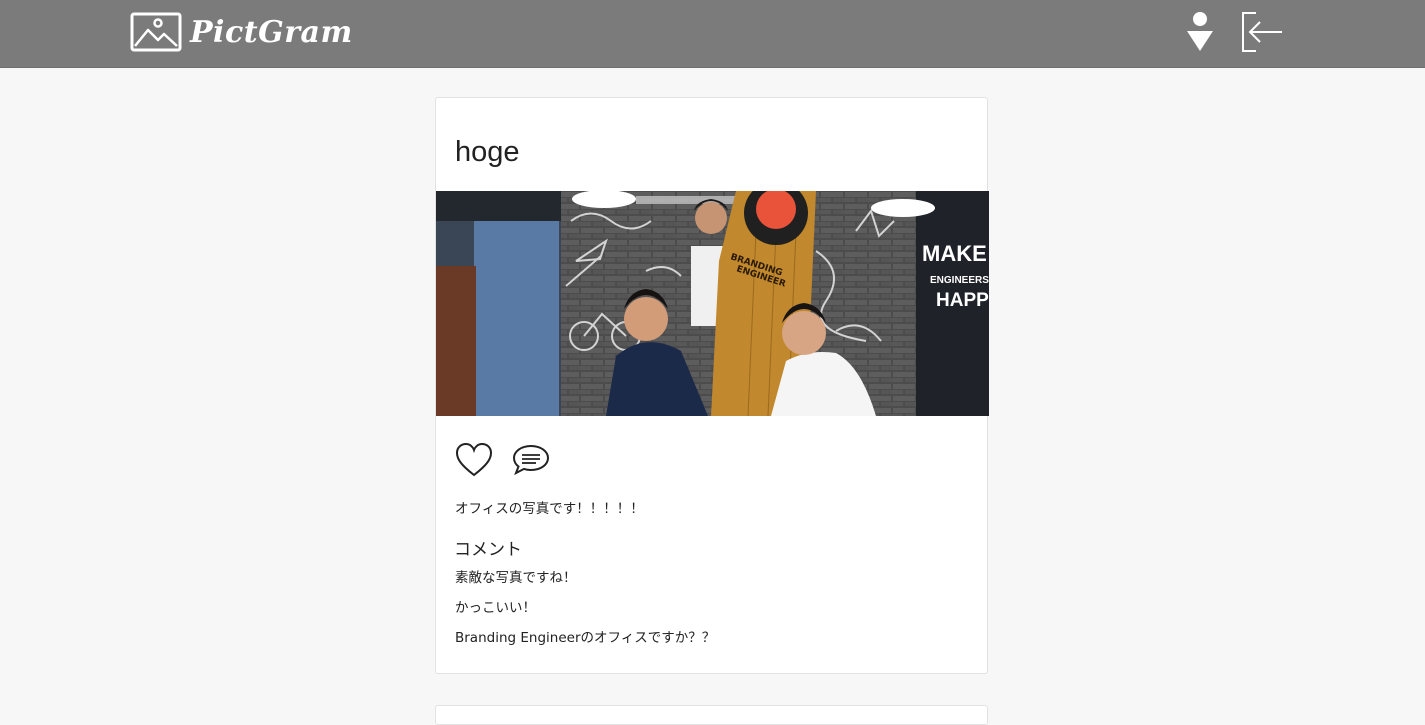 Image resolution: width=1425 pixels, height=725 pixels. What do you see at coordinates (959, 280) in the screenshot?
I see `photo-wall-text-engineers: ENGINEERS` at bounding box center [959, 280].